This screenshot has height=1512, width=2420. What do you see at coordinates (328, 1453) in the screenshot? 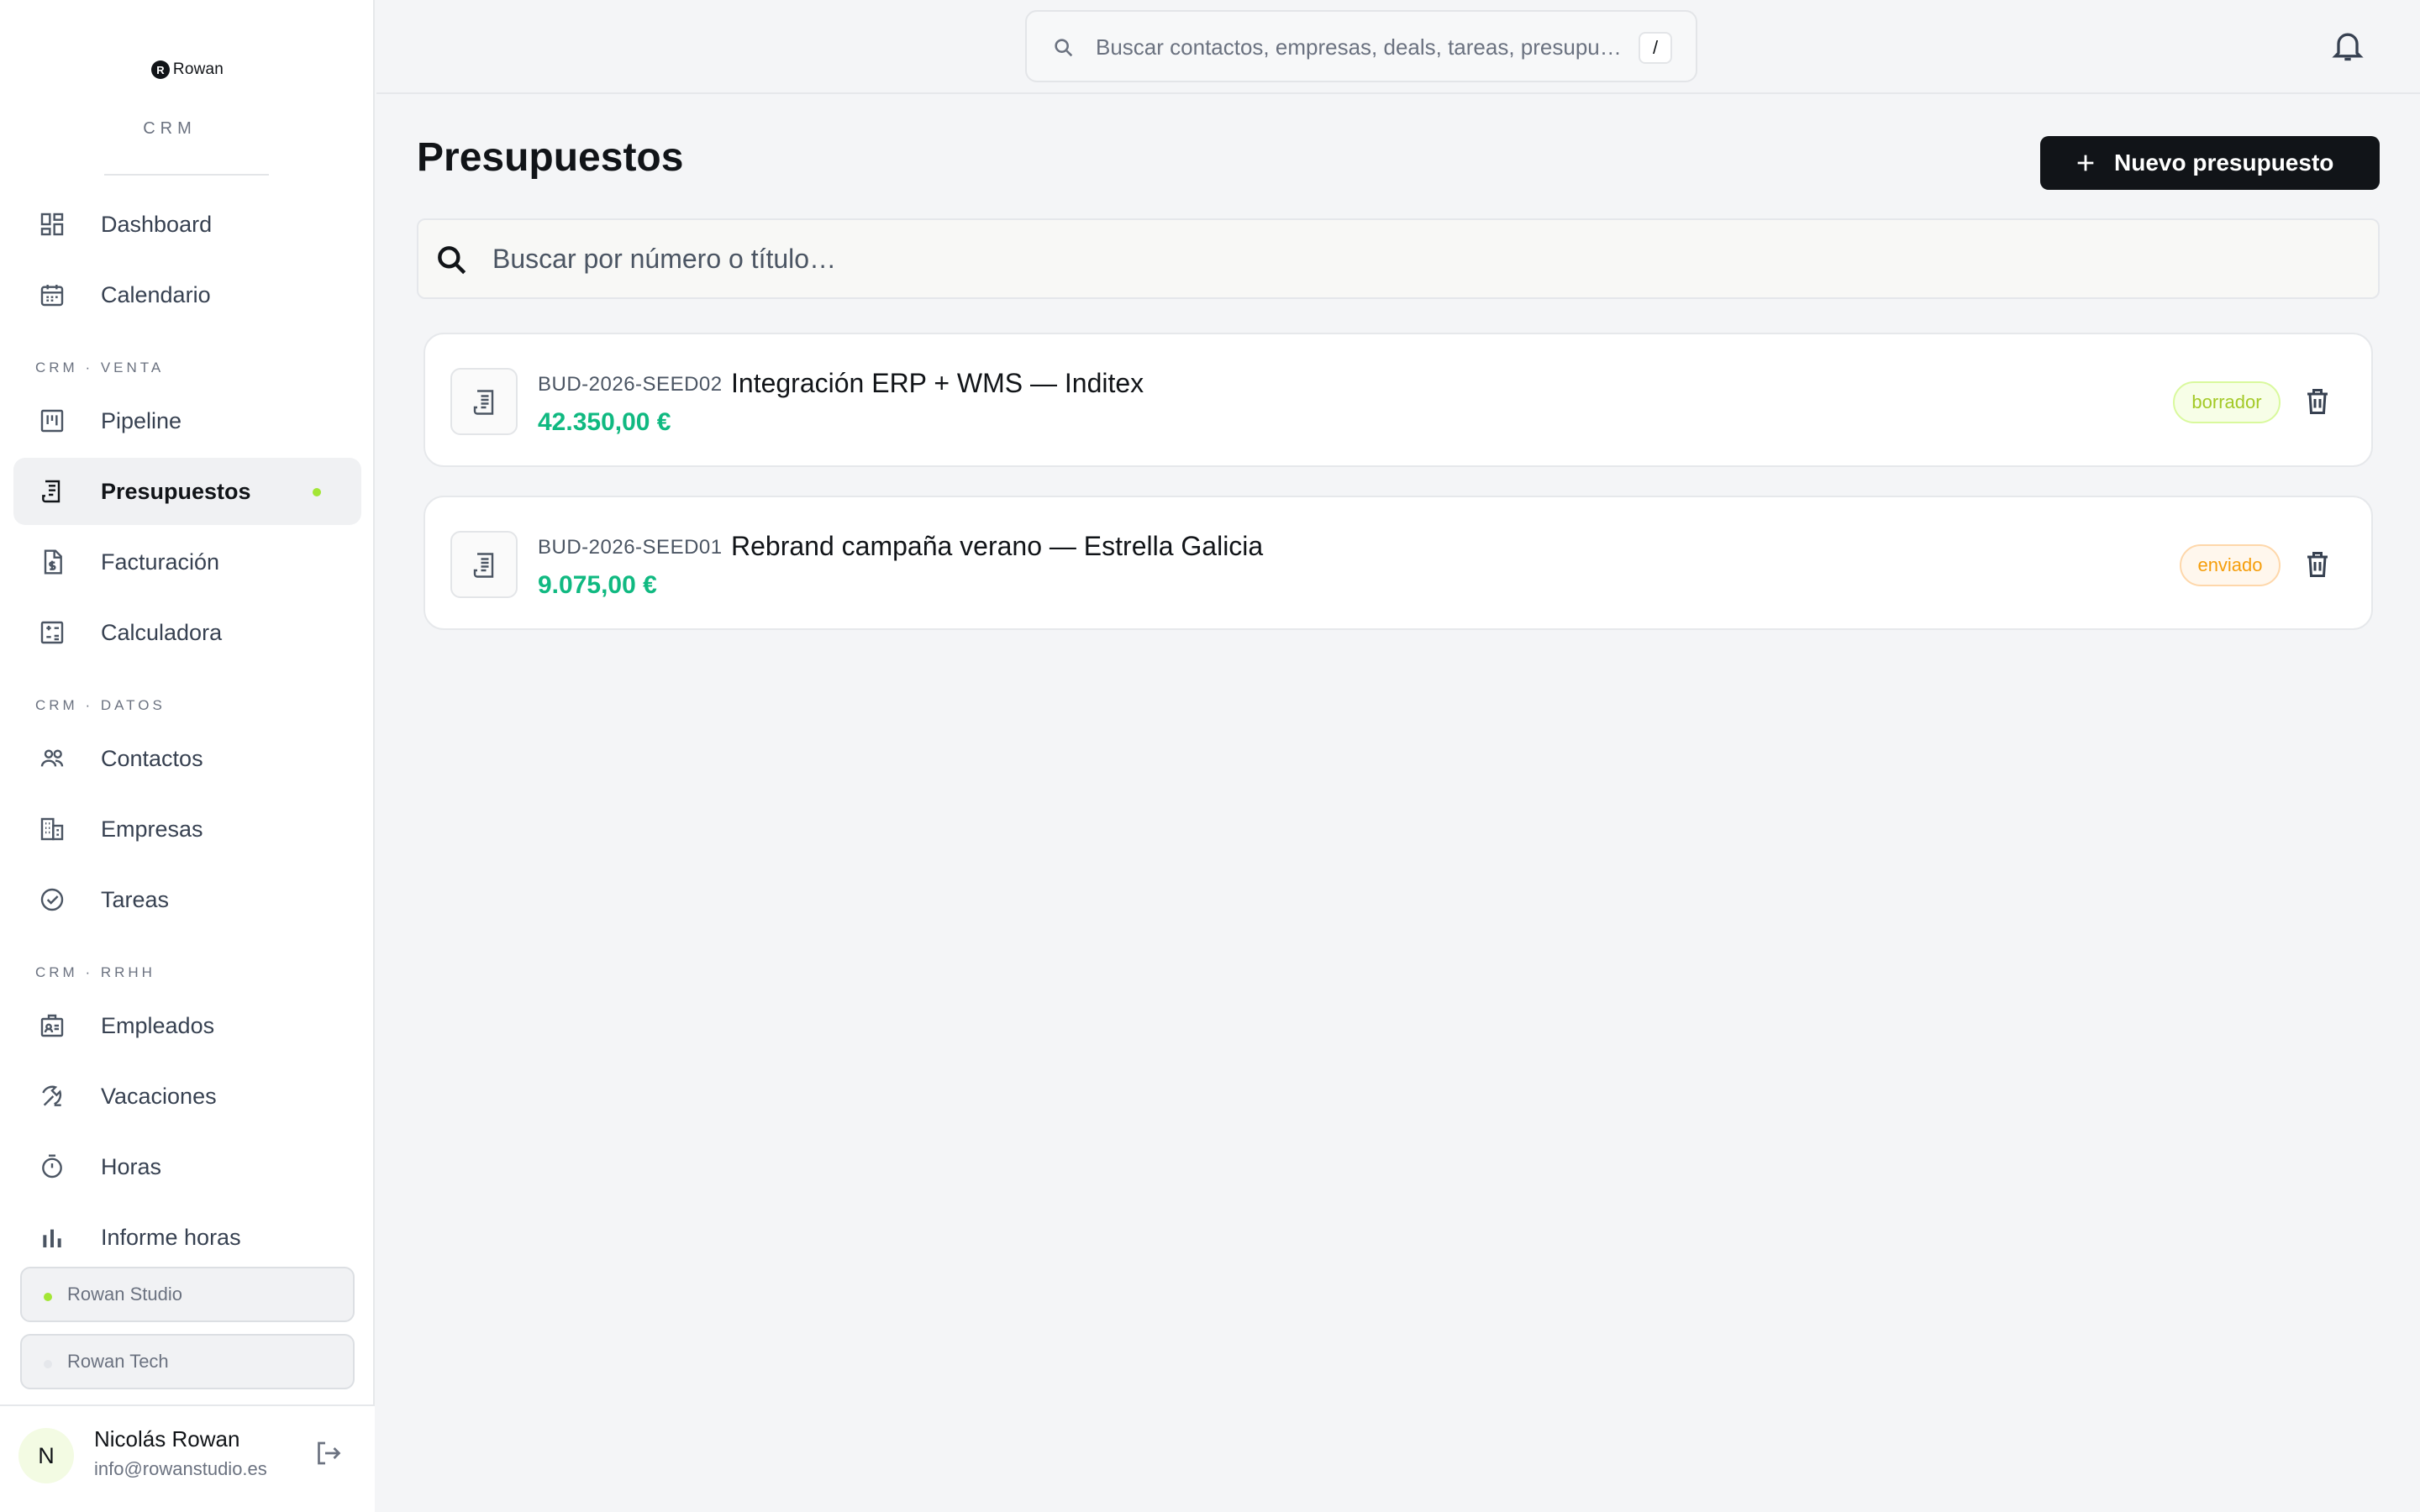
I see `logout-icon` at bounding box center [328, 1453].